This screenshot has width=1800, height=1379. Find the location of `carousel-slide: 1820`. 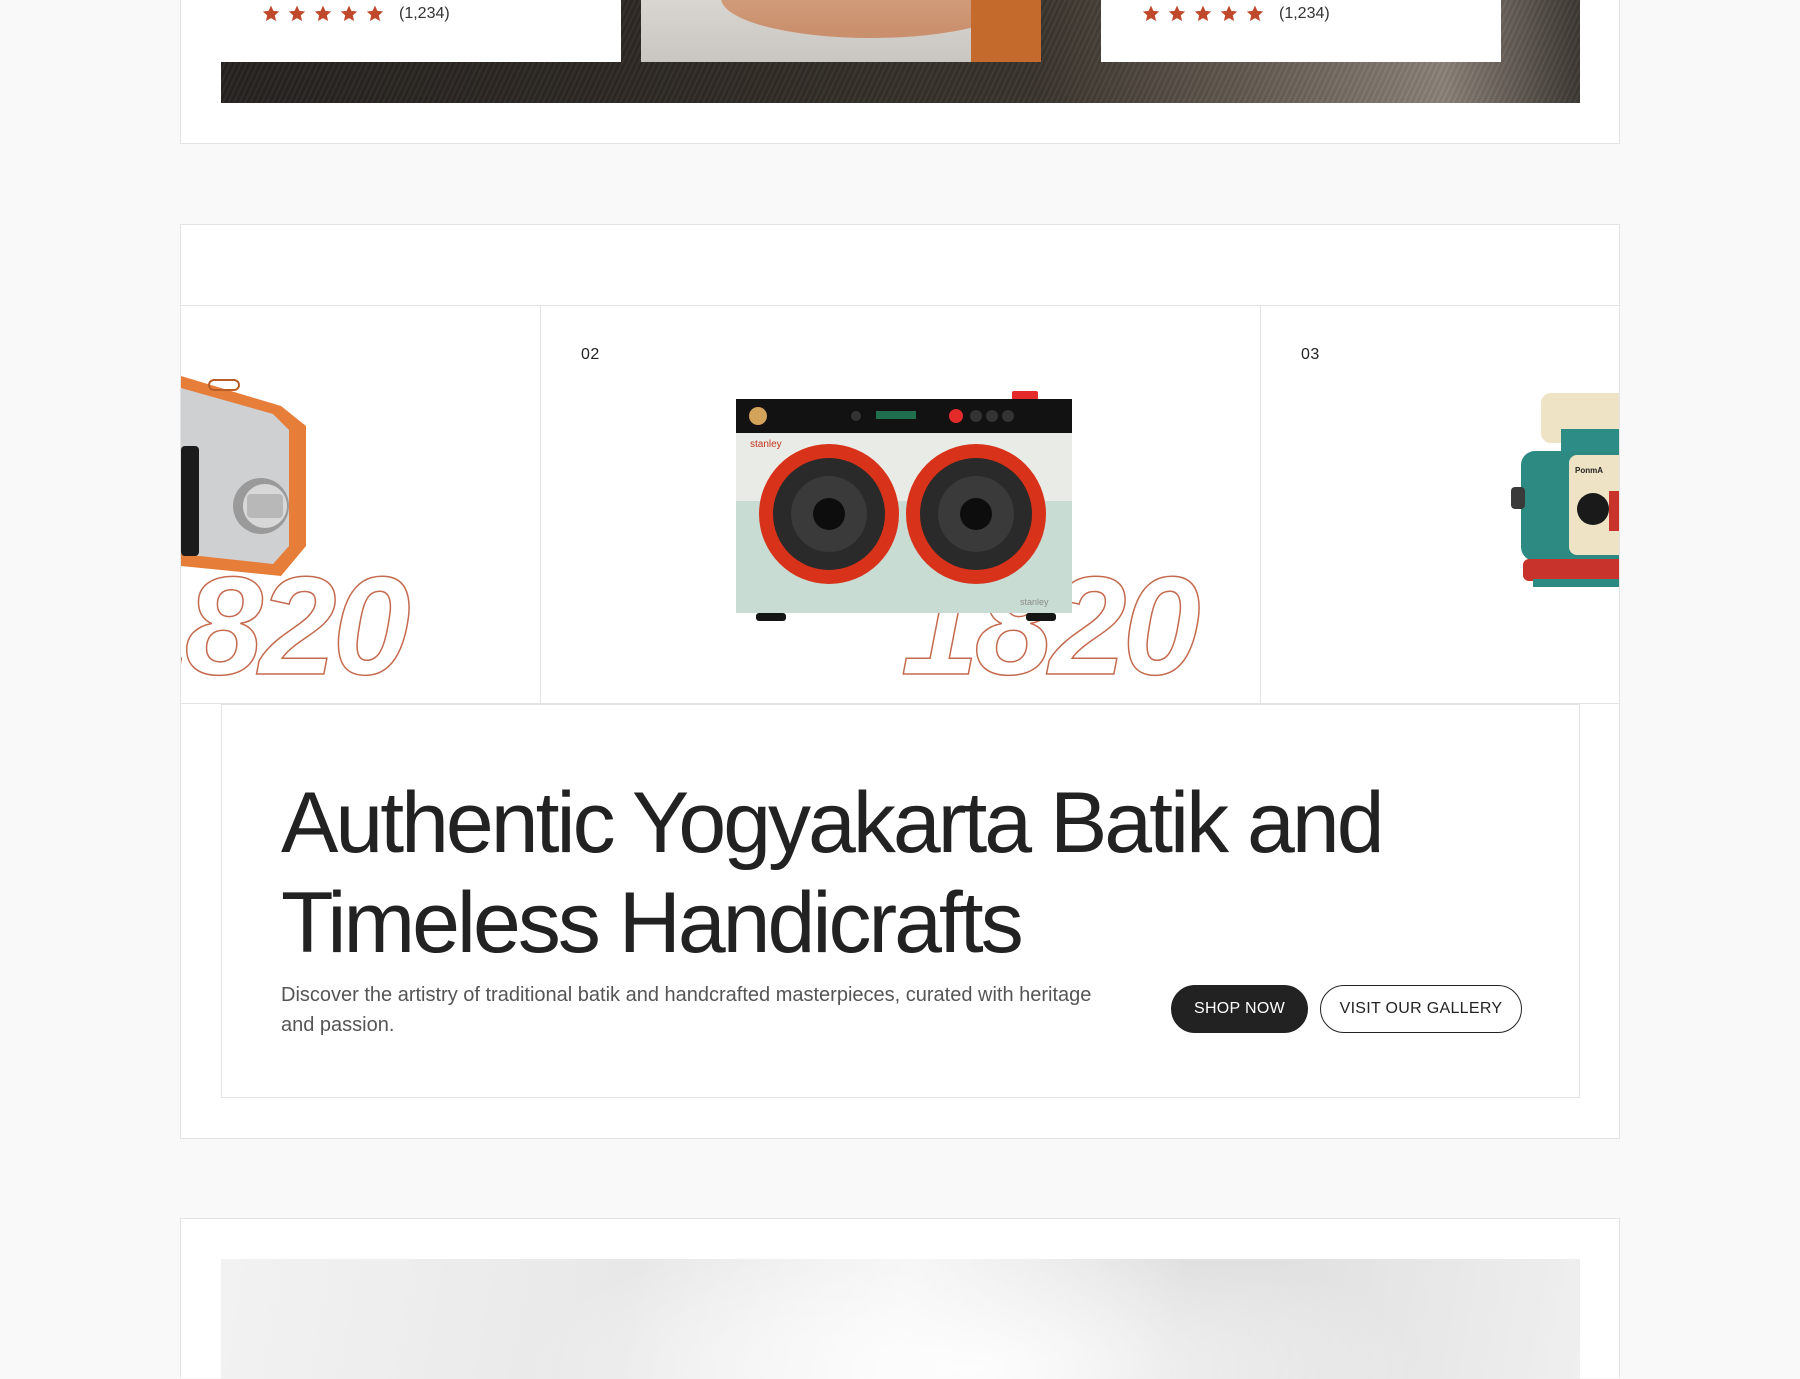

carousel-slide: 1820 is located at coordinates (361, 504).